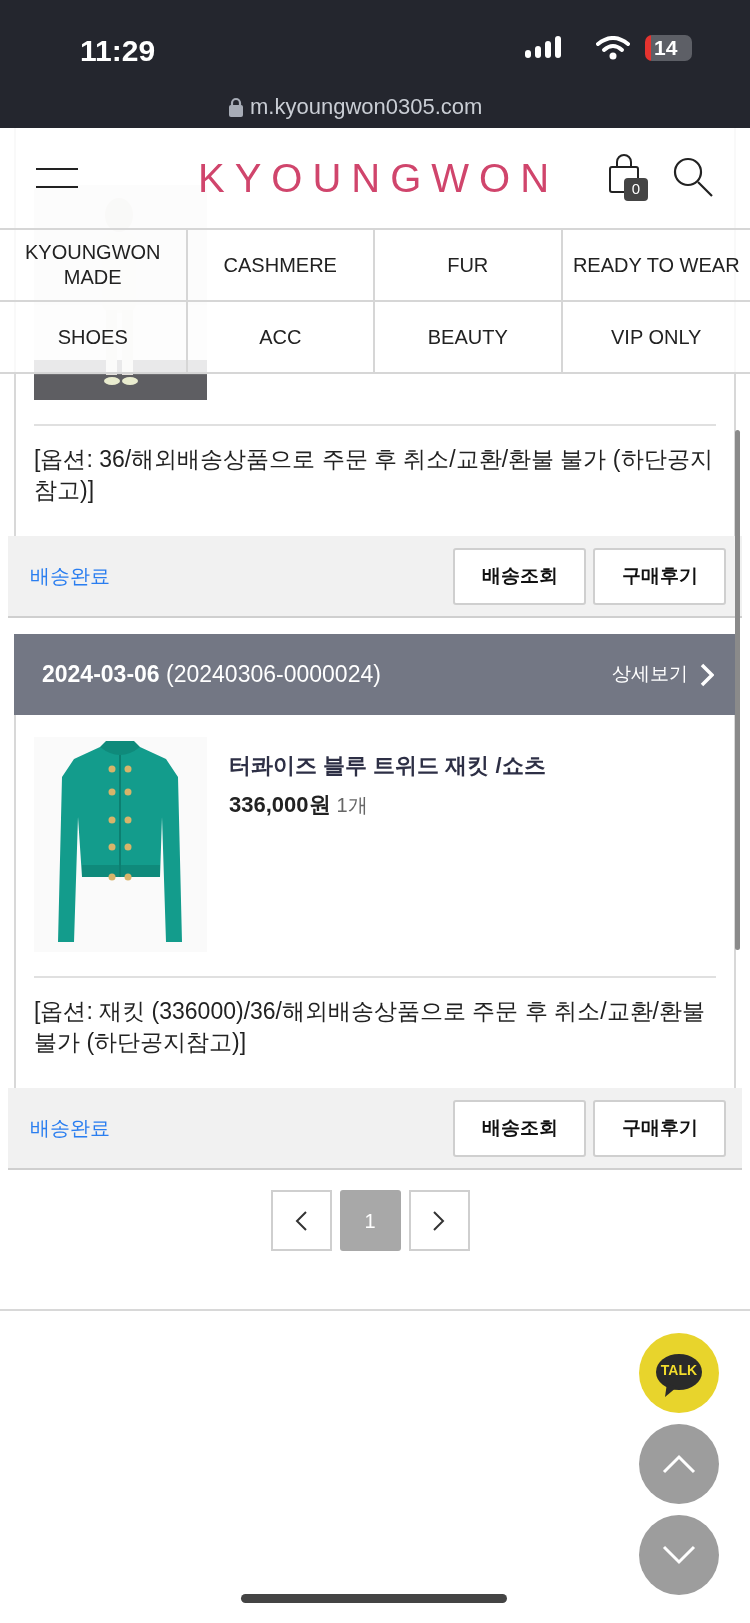 This screenshot has width=750, height=1623. I want to click on url-text: m.kyoungwon0305.com, so click(366, 106).